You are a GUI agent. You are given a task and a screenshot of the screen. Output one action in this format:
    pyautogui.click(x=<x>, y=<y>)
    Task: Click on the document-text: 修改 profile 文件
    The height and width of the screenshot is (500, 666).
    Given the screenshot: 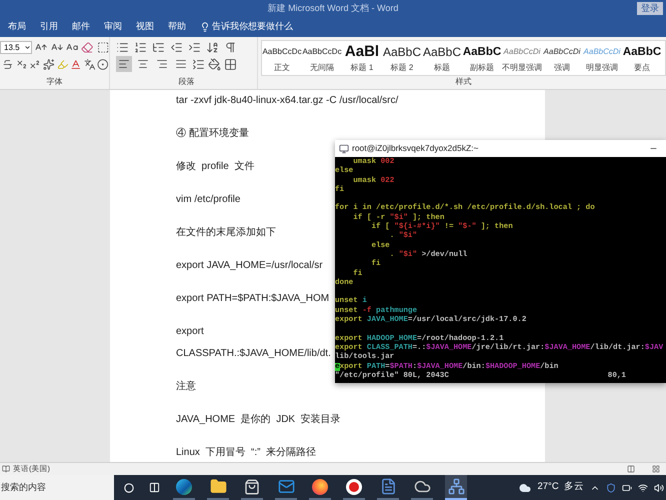 What is the action you would take?
    pyautogui.click(x=215, y=167)
    